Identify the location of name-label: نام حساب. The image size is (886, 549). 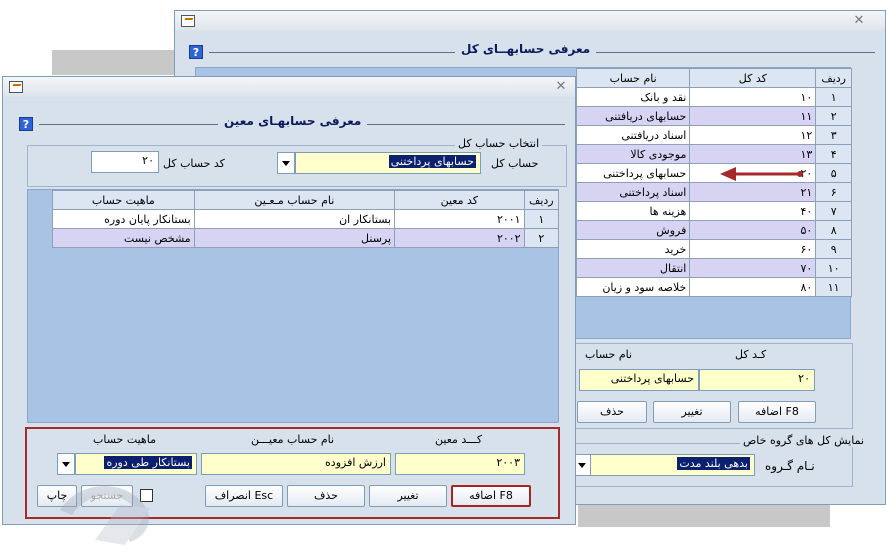
(609, 354).